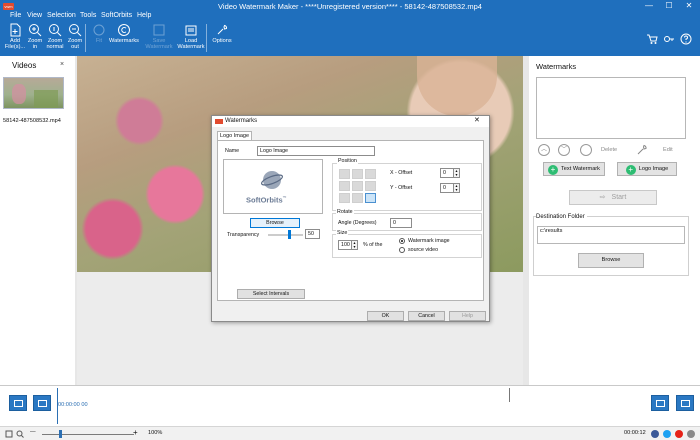 Image resolution: width=700 pixels, height=440 pixels. Describe the element at coordinates (669, 39) in the screenshot. I see `key-icon` at that location.